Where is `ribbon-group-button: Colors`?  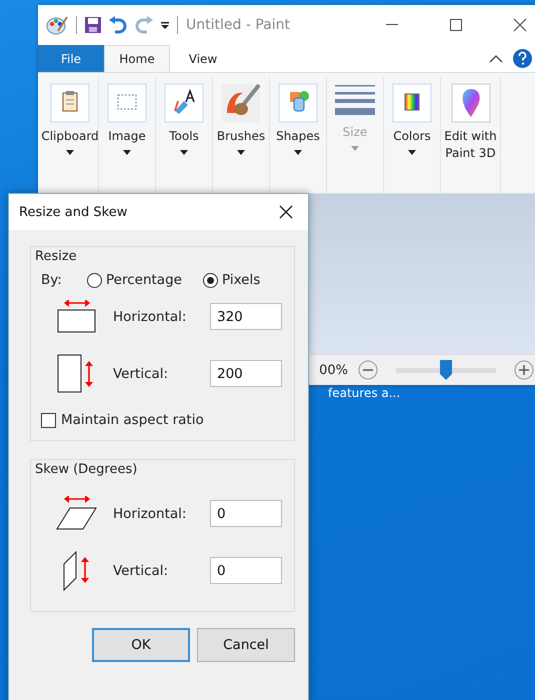 ribbon-group-button: Colors is located at coordinates (412, 135).